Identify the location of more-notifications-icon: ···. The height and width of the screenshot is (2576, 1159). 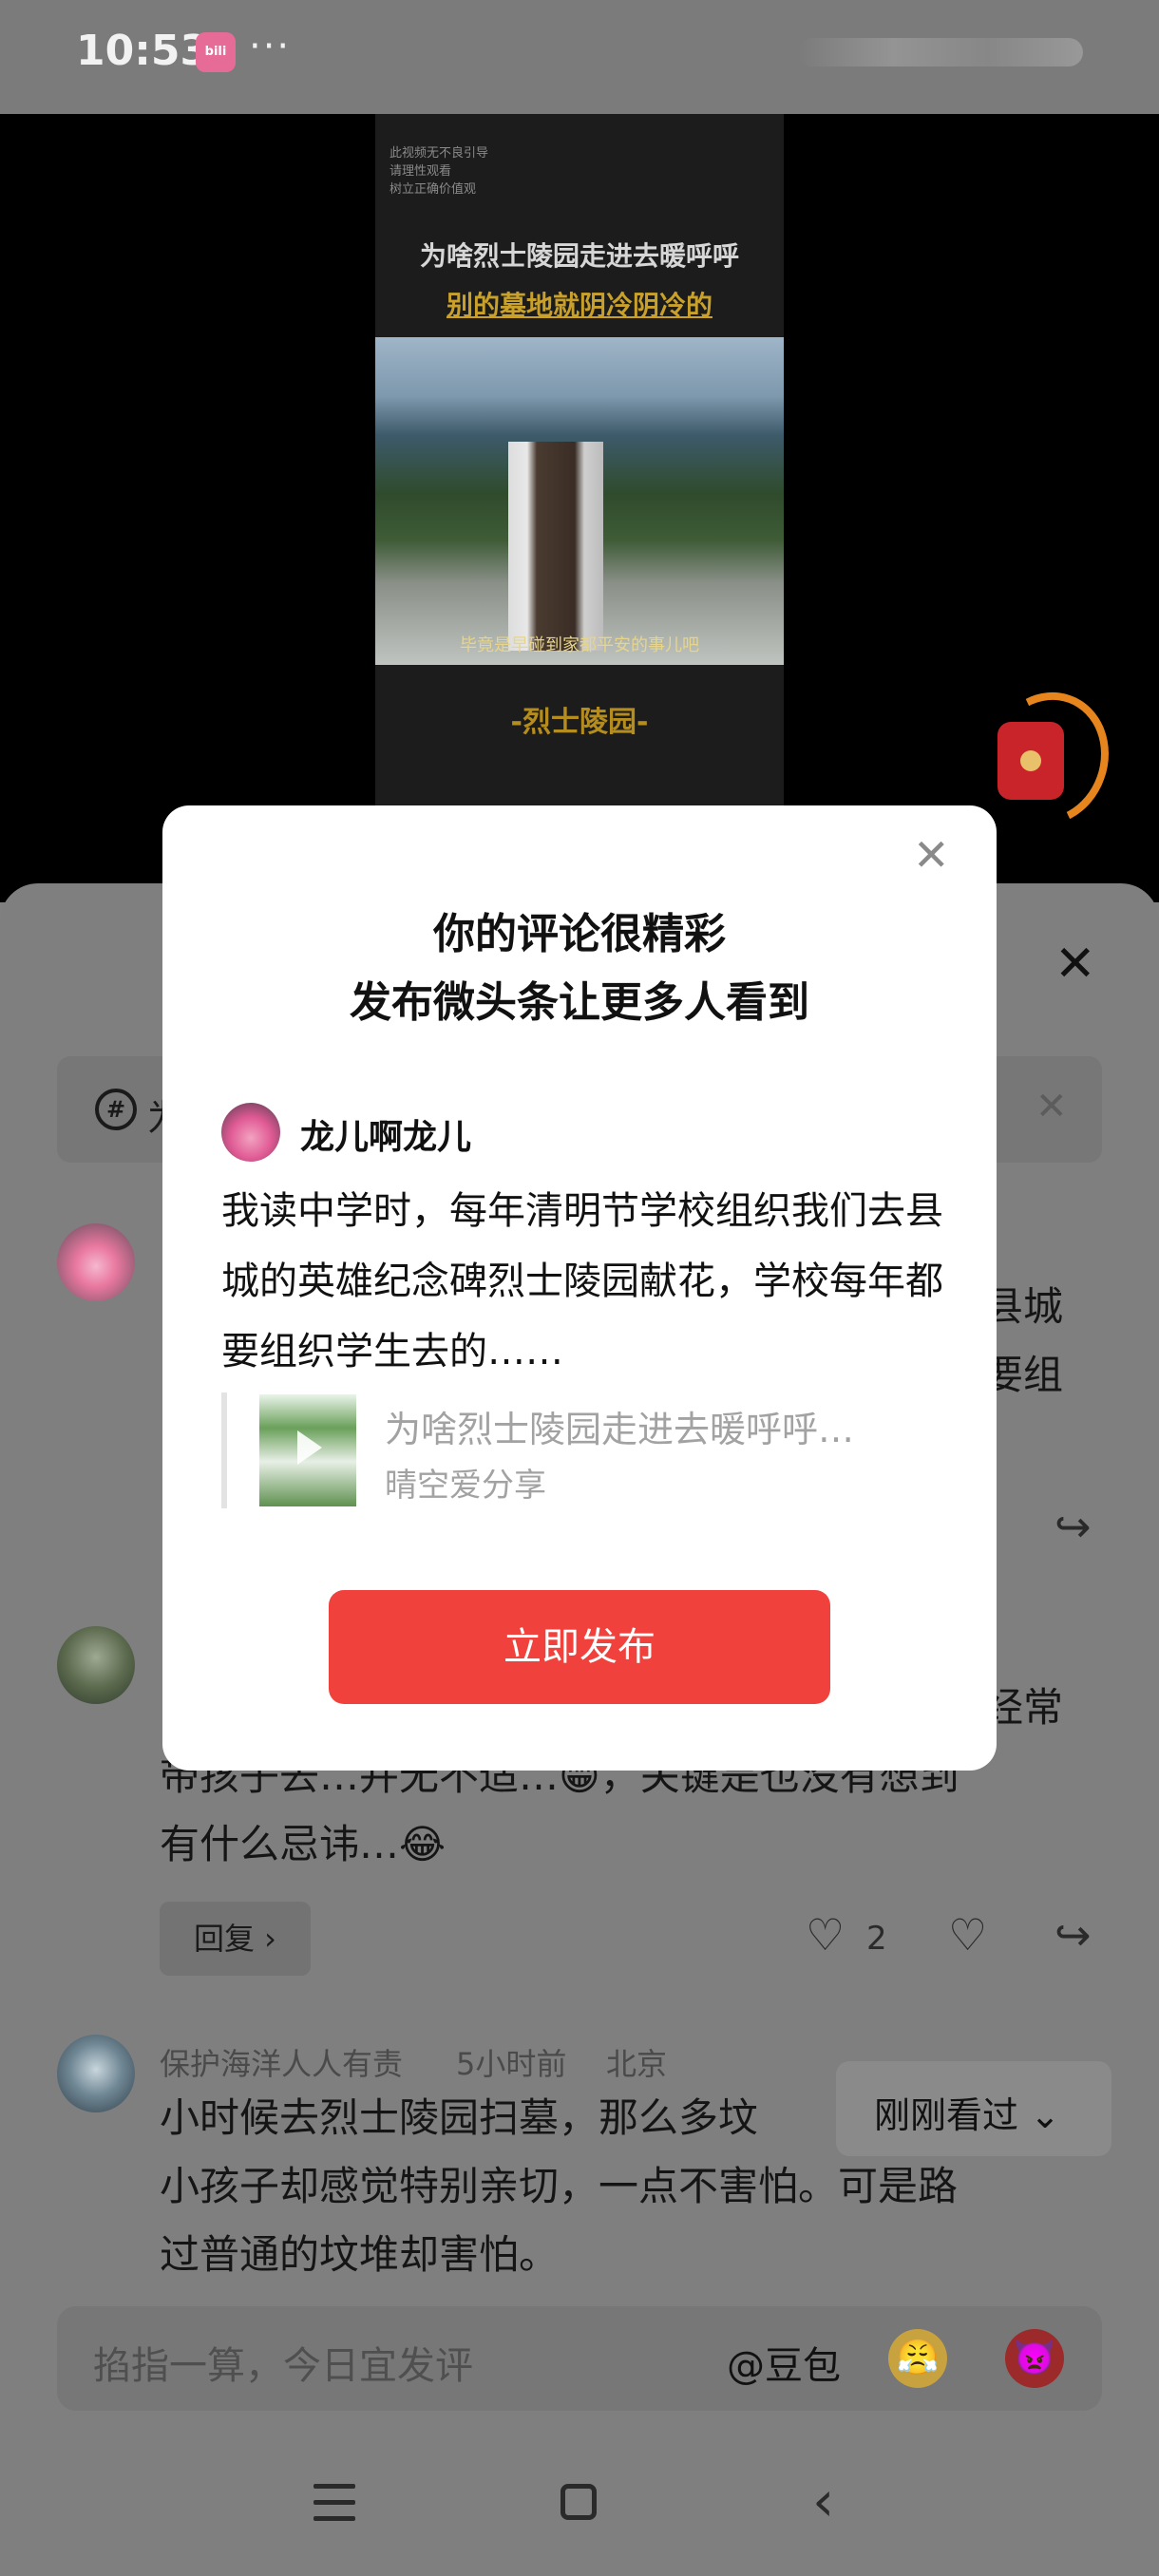
(270, 46).